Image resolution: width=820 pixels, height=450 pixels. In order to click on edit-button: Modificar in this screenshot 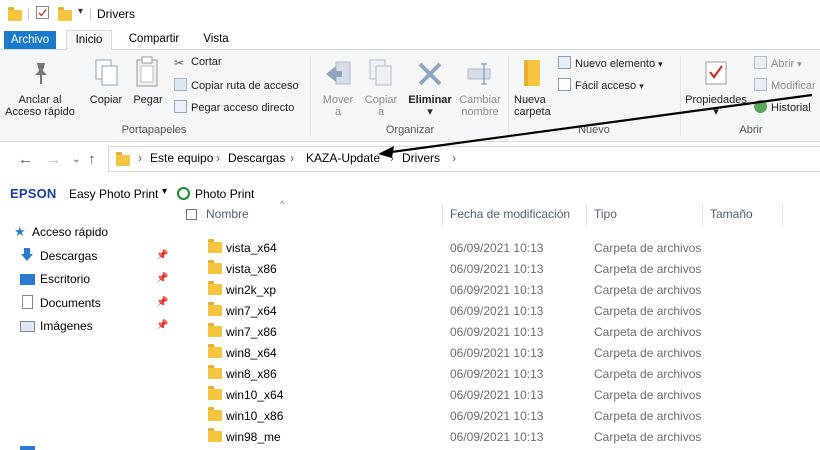, I will do `click(785, 85)`.